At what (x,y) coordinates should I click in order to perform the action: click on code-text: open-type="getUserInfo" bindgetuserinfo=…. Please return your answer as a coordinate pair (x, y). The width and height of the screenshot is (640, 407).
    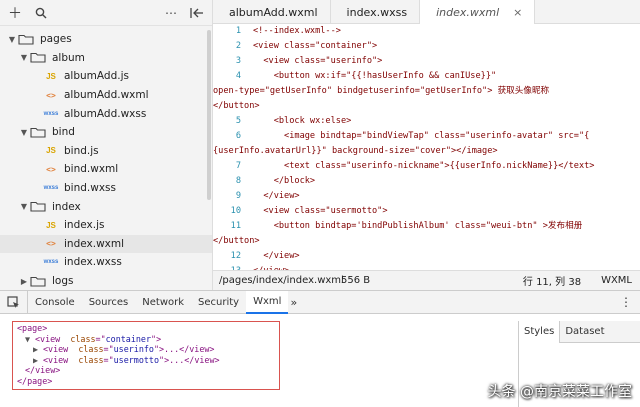
    Looking at the image, I should click on (381, 91).